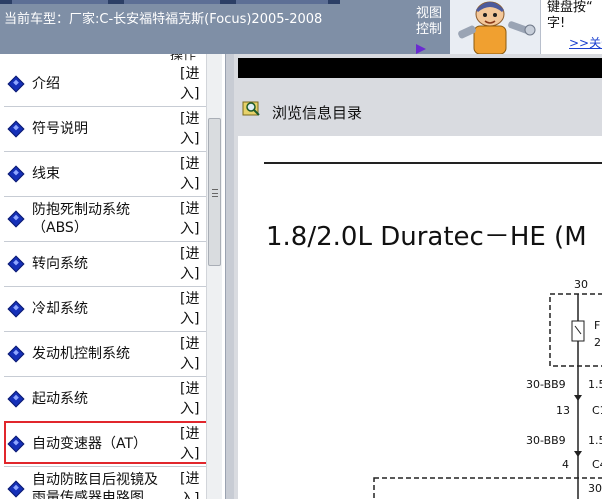  What do you see at coordinates (105, 399) in the screenshot?
I see `menu-item-starting: 起动系统 [进入]` at bounding box center [105, 399].